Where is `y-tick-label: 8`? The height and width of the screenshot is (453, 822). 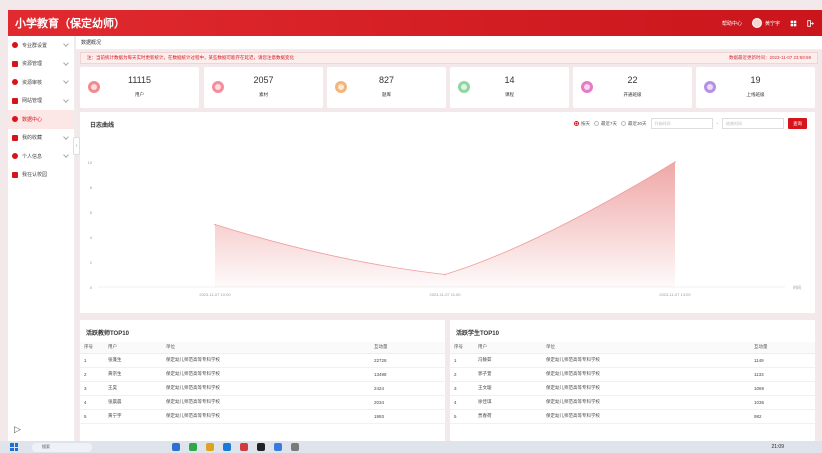 y-tick-label: 8 is located at coordinates (91, 187).